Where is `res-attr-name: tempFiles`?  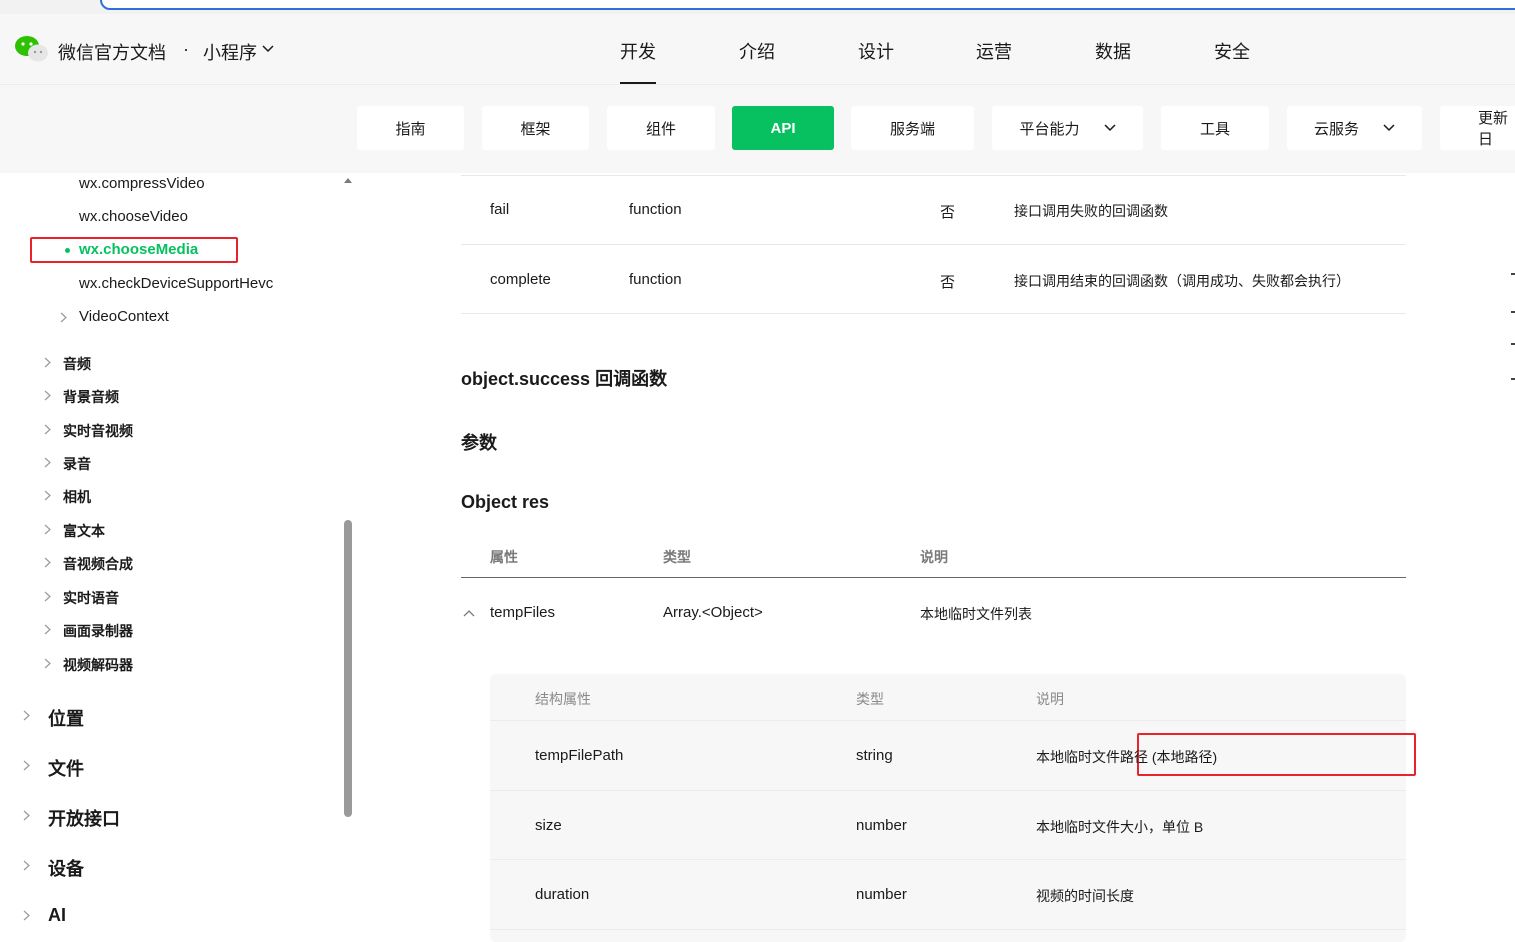 res-attr-name: tempFiles is located at coordinates (523, 612).